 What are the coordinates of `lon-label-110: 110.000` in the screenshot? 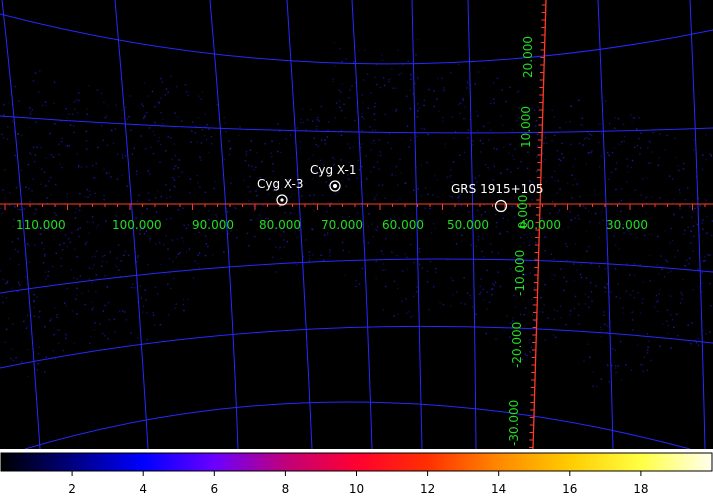 It's located at (41, 225).